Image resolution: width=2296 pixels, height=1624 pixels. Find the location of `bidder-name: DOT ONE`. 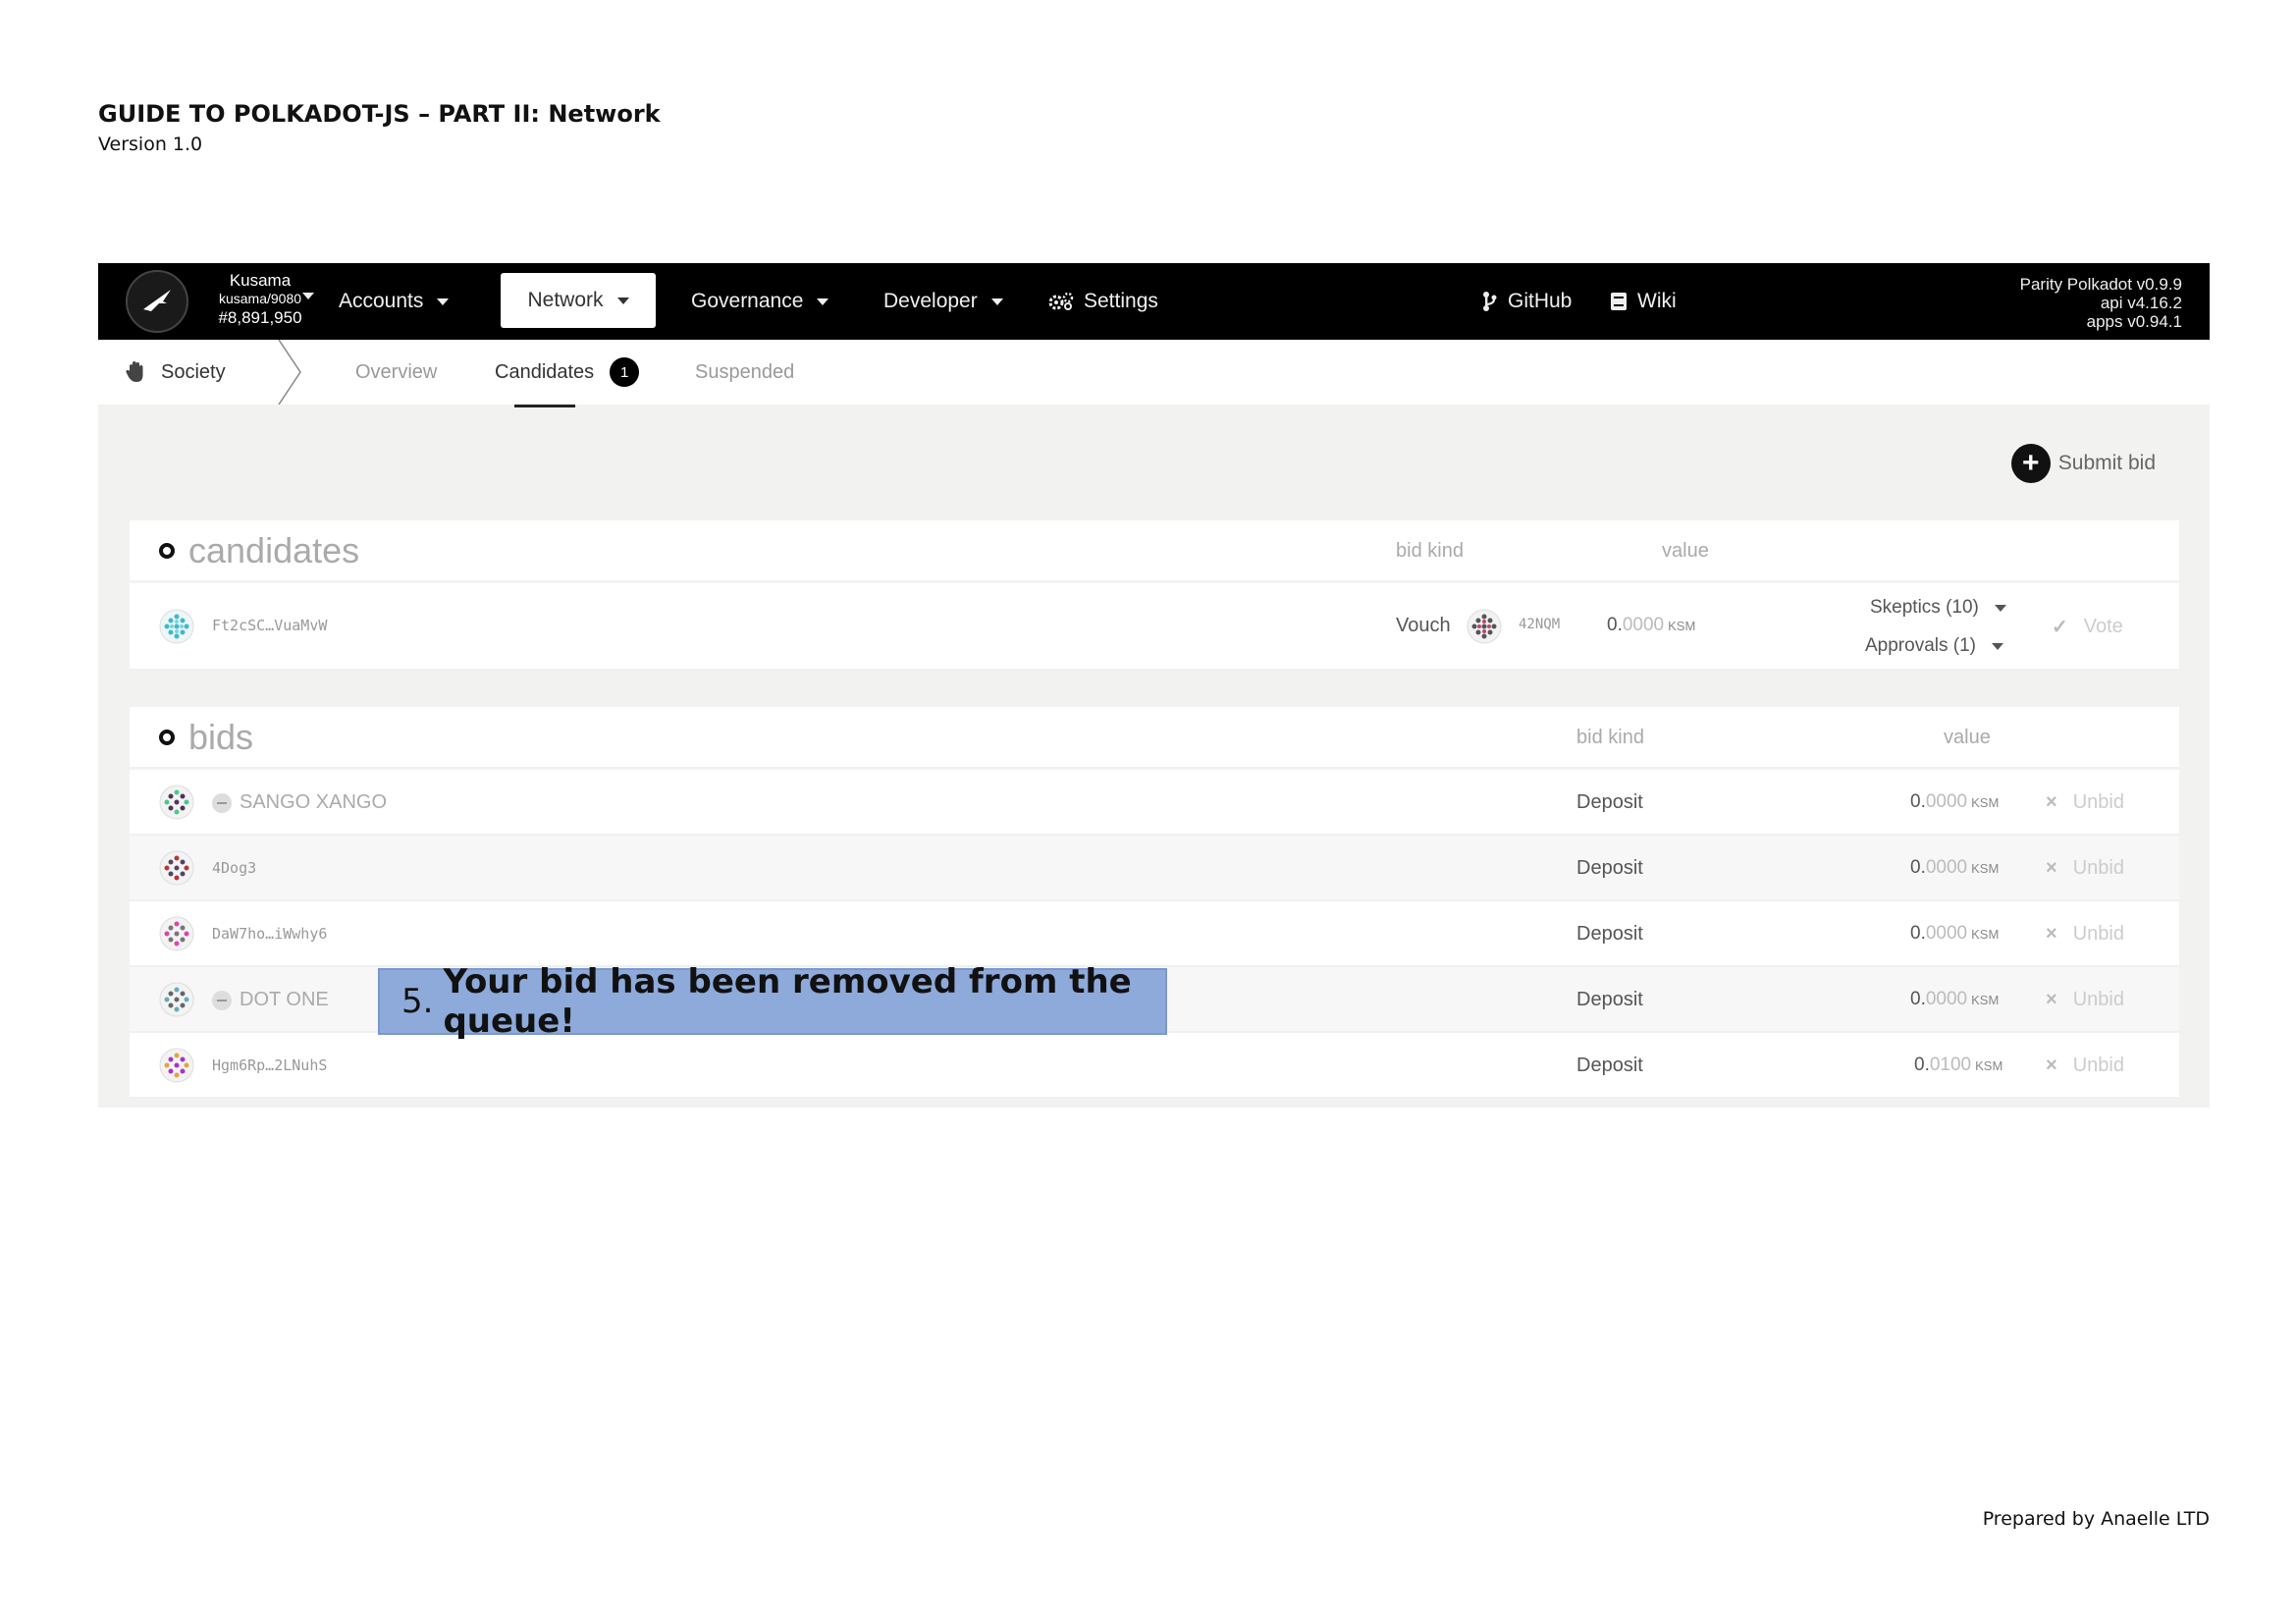

bidder-name: DOT ONE is located at coordinates (270, 1000).